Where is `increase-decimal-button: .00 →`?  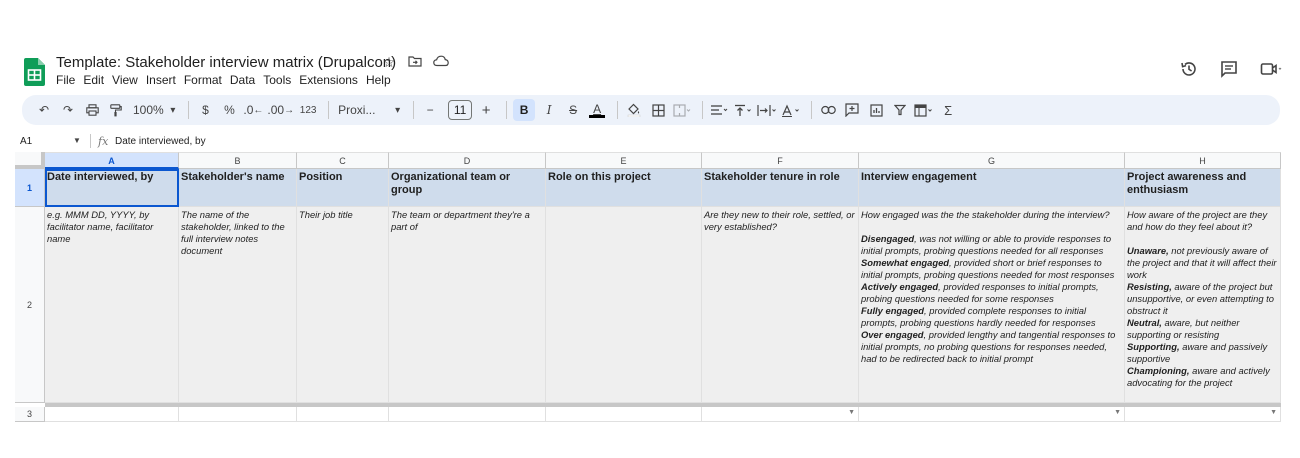 increase-decimal-button: .00 → is located at coordinates (280, 110).